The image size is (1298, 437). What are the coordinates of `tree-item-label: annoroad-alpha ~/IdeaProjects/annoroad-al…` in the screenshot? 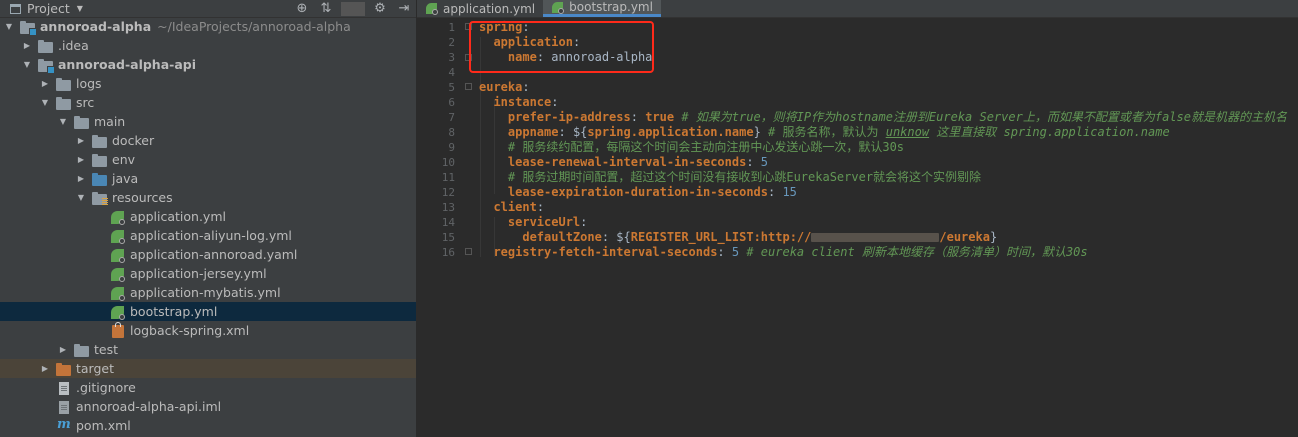 It's located at (195, 26).